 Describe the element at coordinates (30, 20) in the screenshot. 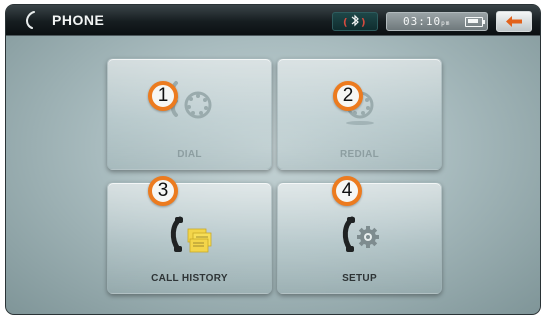

I see `phone-handset-icon` at that location.